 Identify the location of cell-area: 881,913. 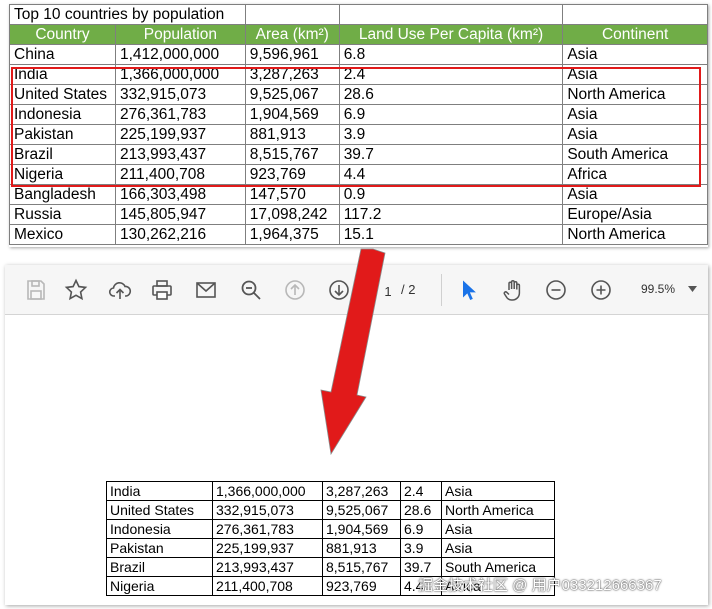
(292, 134).